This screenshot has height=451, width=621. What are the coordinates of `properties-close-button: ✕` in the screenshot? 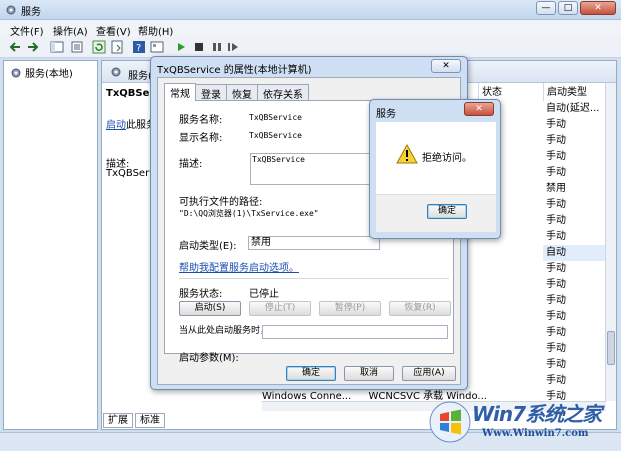 It's located at (446, 66).